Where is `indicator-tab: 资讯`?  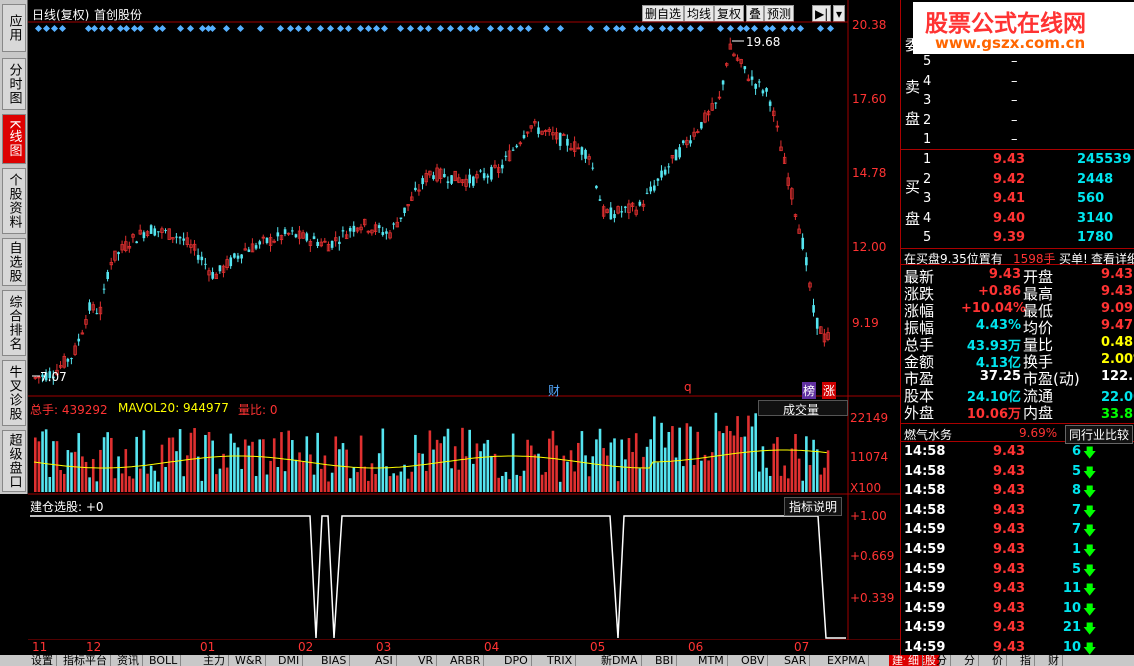
indicator-tab: 资讯 is located at coordinates (128, 660).